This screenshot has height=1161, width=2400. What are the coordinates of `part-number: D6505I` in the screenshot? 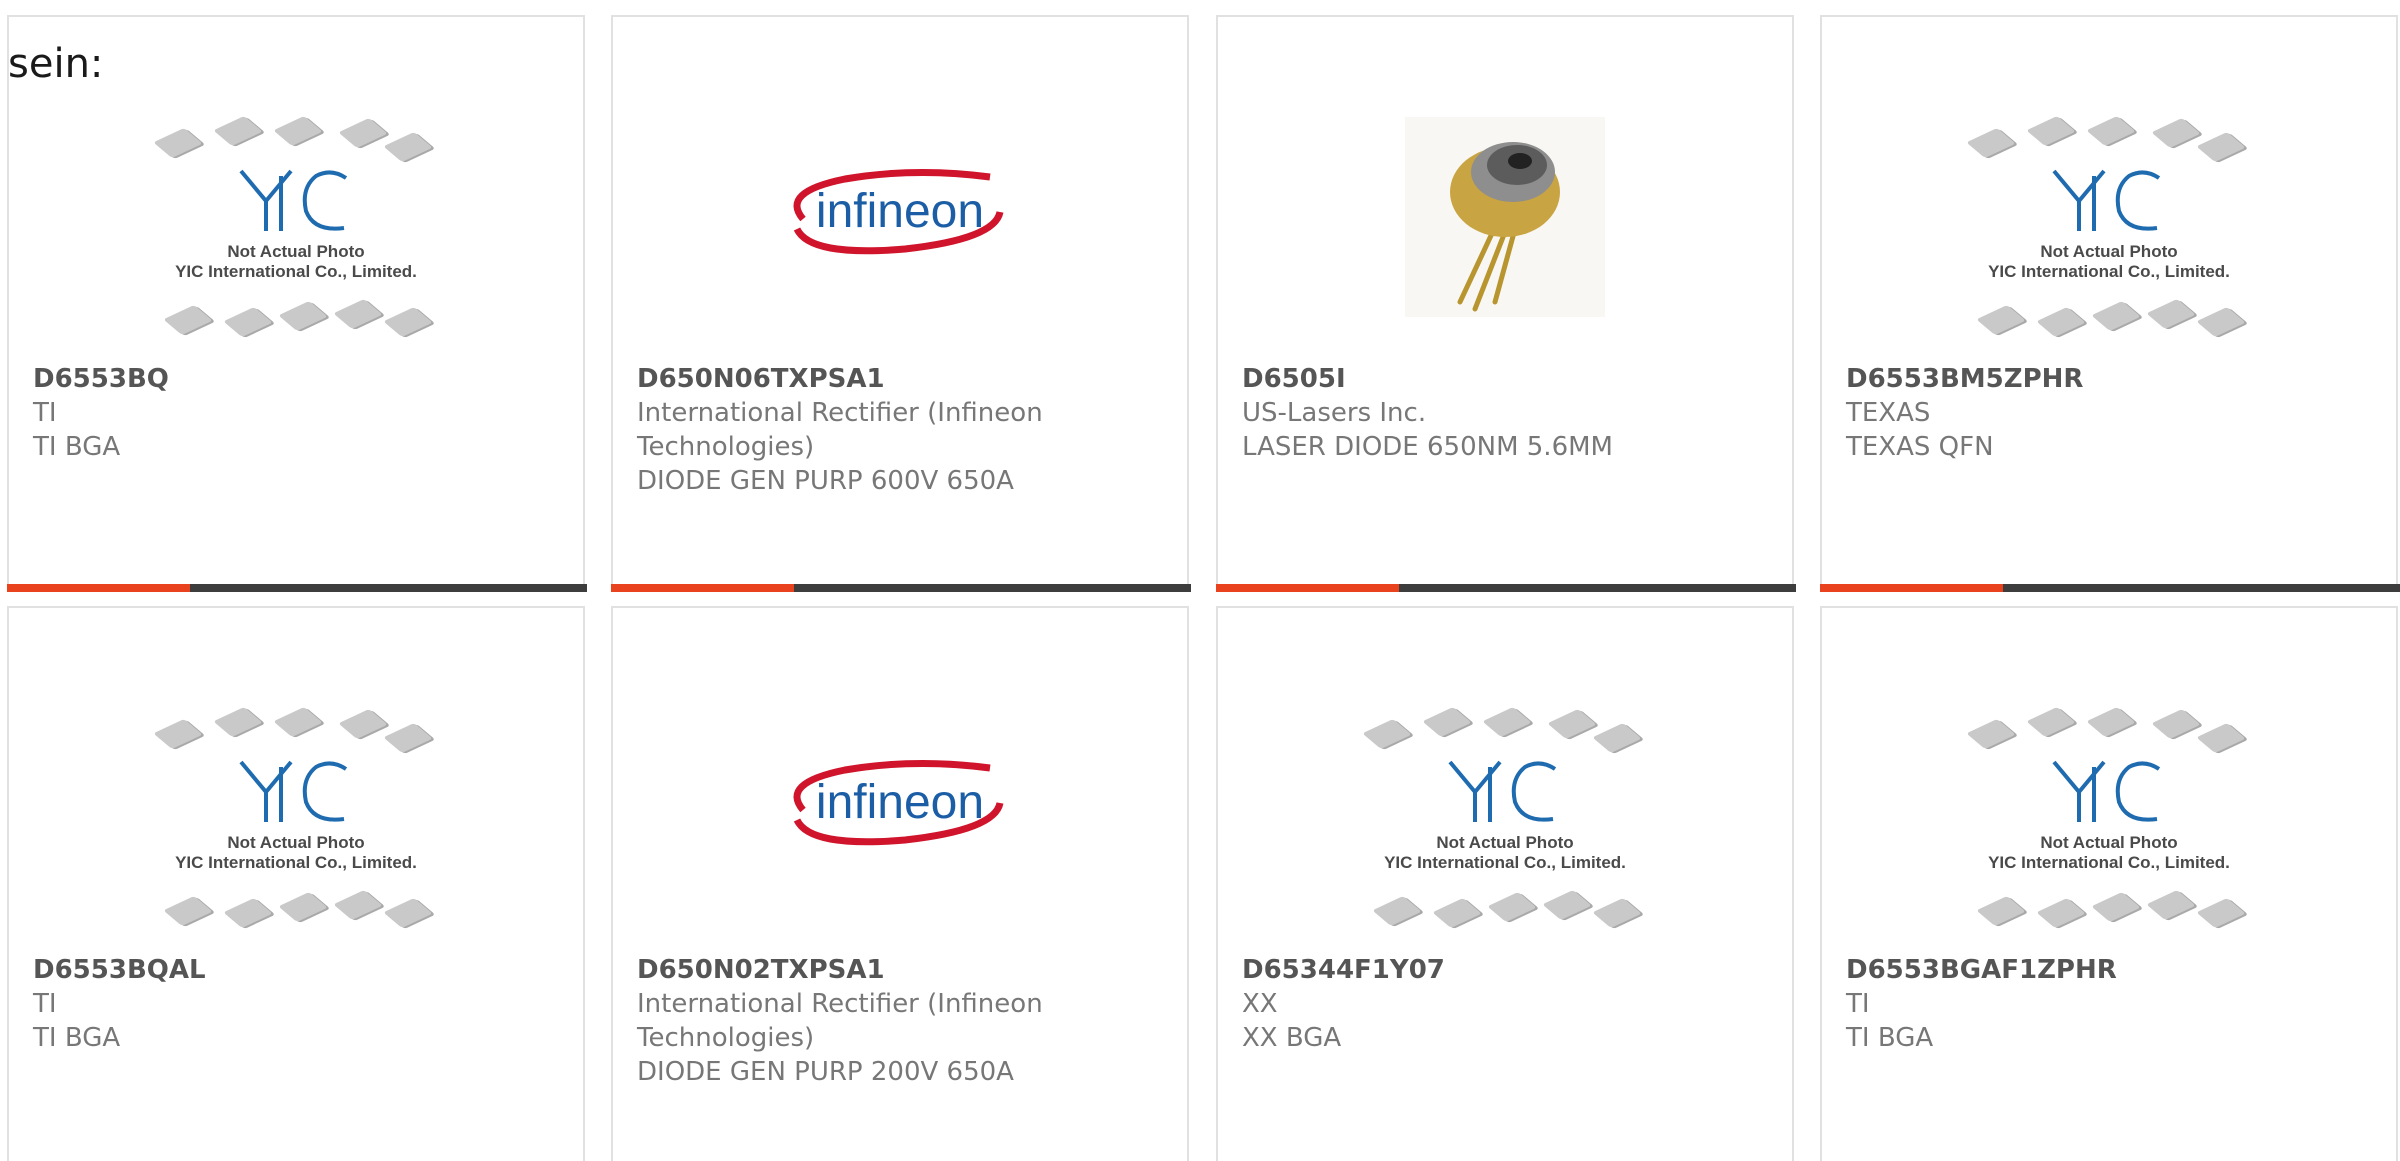 It's located at (1502, 379).